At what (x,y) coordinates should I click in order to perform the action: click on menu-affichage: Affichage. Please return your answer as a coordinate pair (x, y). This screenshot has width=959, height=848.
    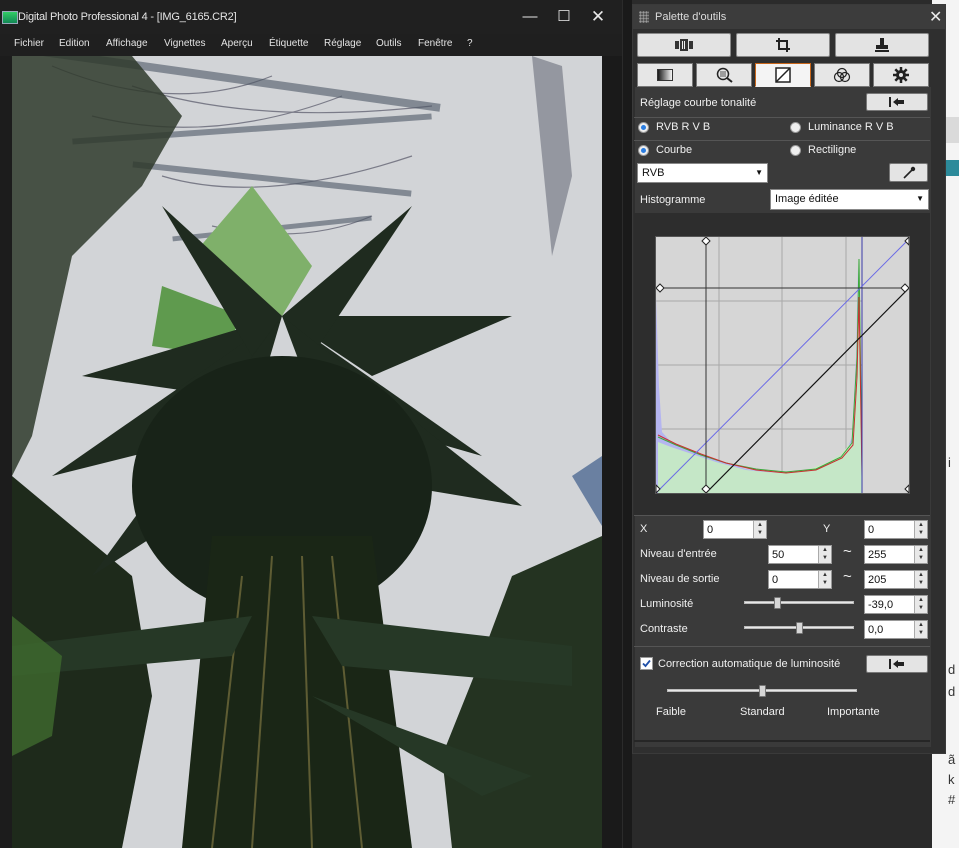
    Looking at the image, I should click on (127, 43).